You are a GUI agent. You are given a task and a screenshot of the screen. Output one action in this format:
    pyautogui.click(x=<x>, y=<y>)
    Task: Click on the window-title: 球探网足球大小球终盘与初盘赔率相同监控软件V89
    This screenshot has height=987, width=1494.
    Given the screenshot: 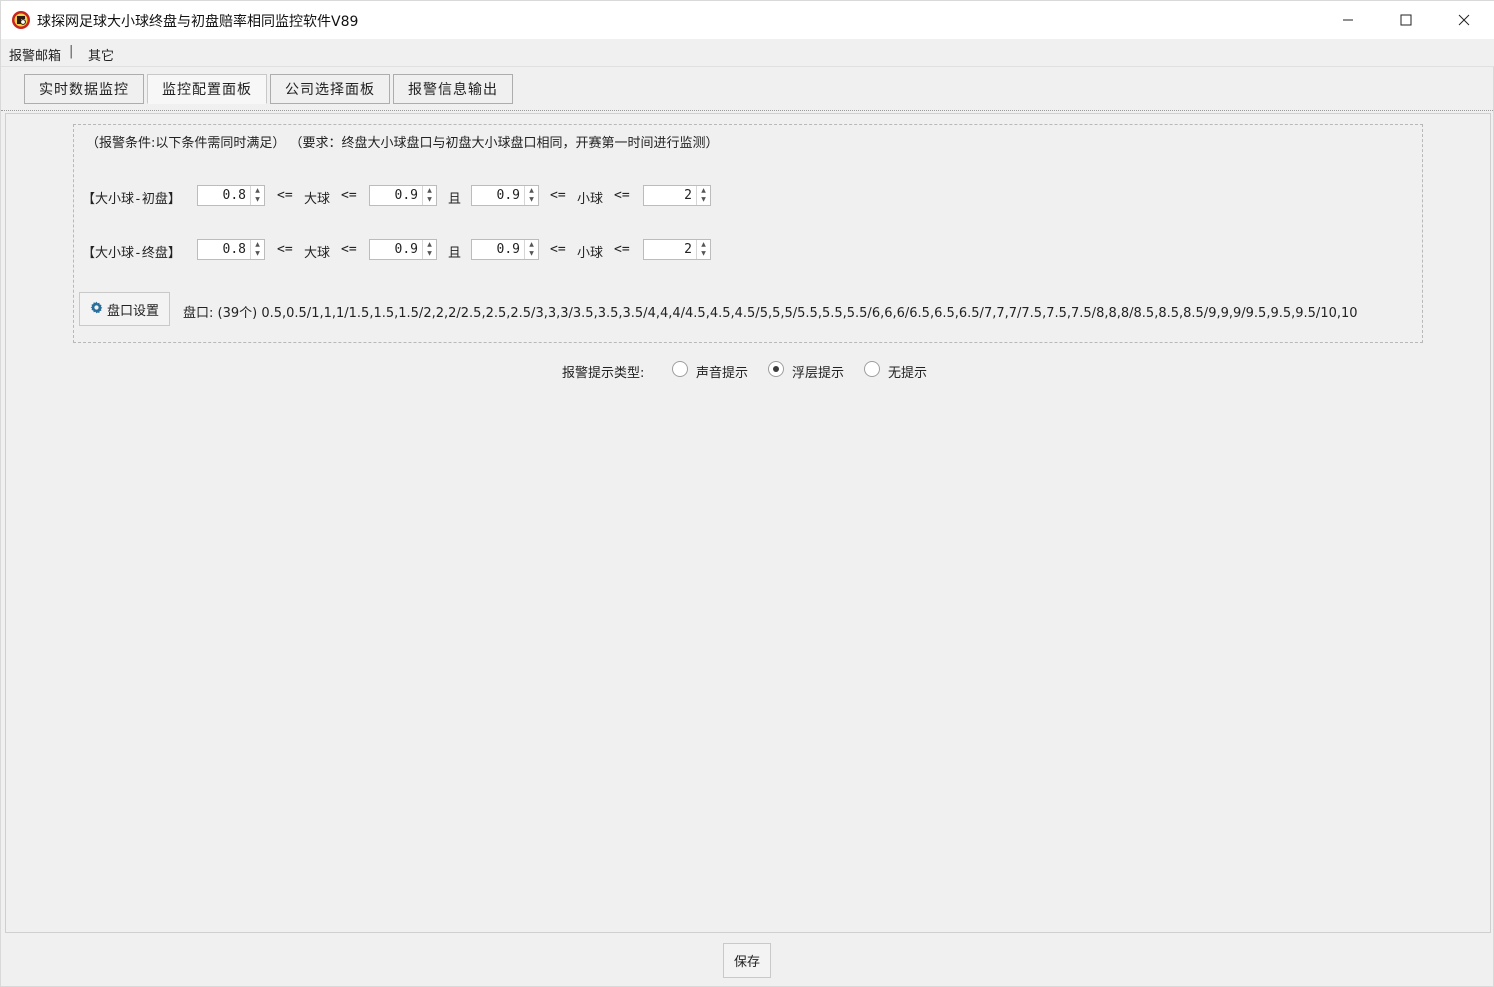 What is the action you would take?
    pyautogui.click(x=198, y=22)
    